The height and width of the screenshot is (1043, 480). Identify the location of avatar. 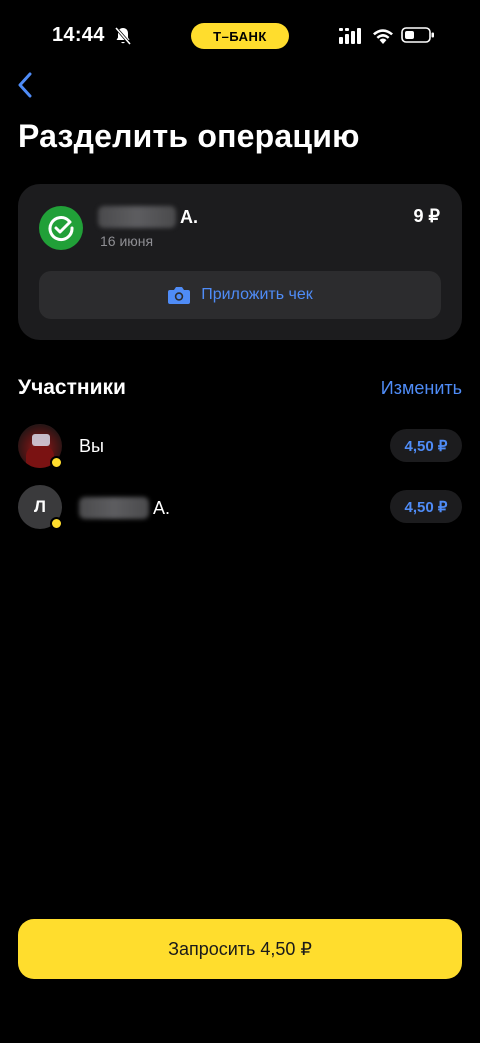
(40, 446).